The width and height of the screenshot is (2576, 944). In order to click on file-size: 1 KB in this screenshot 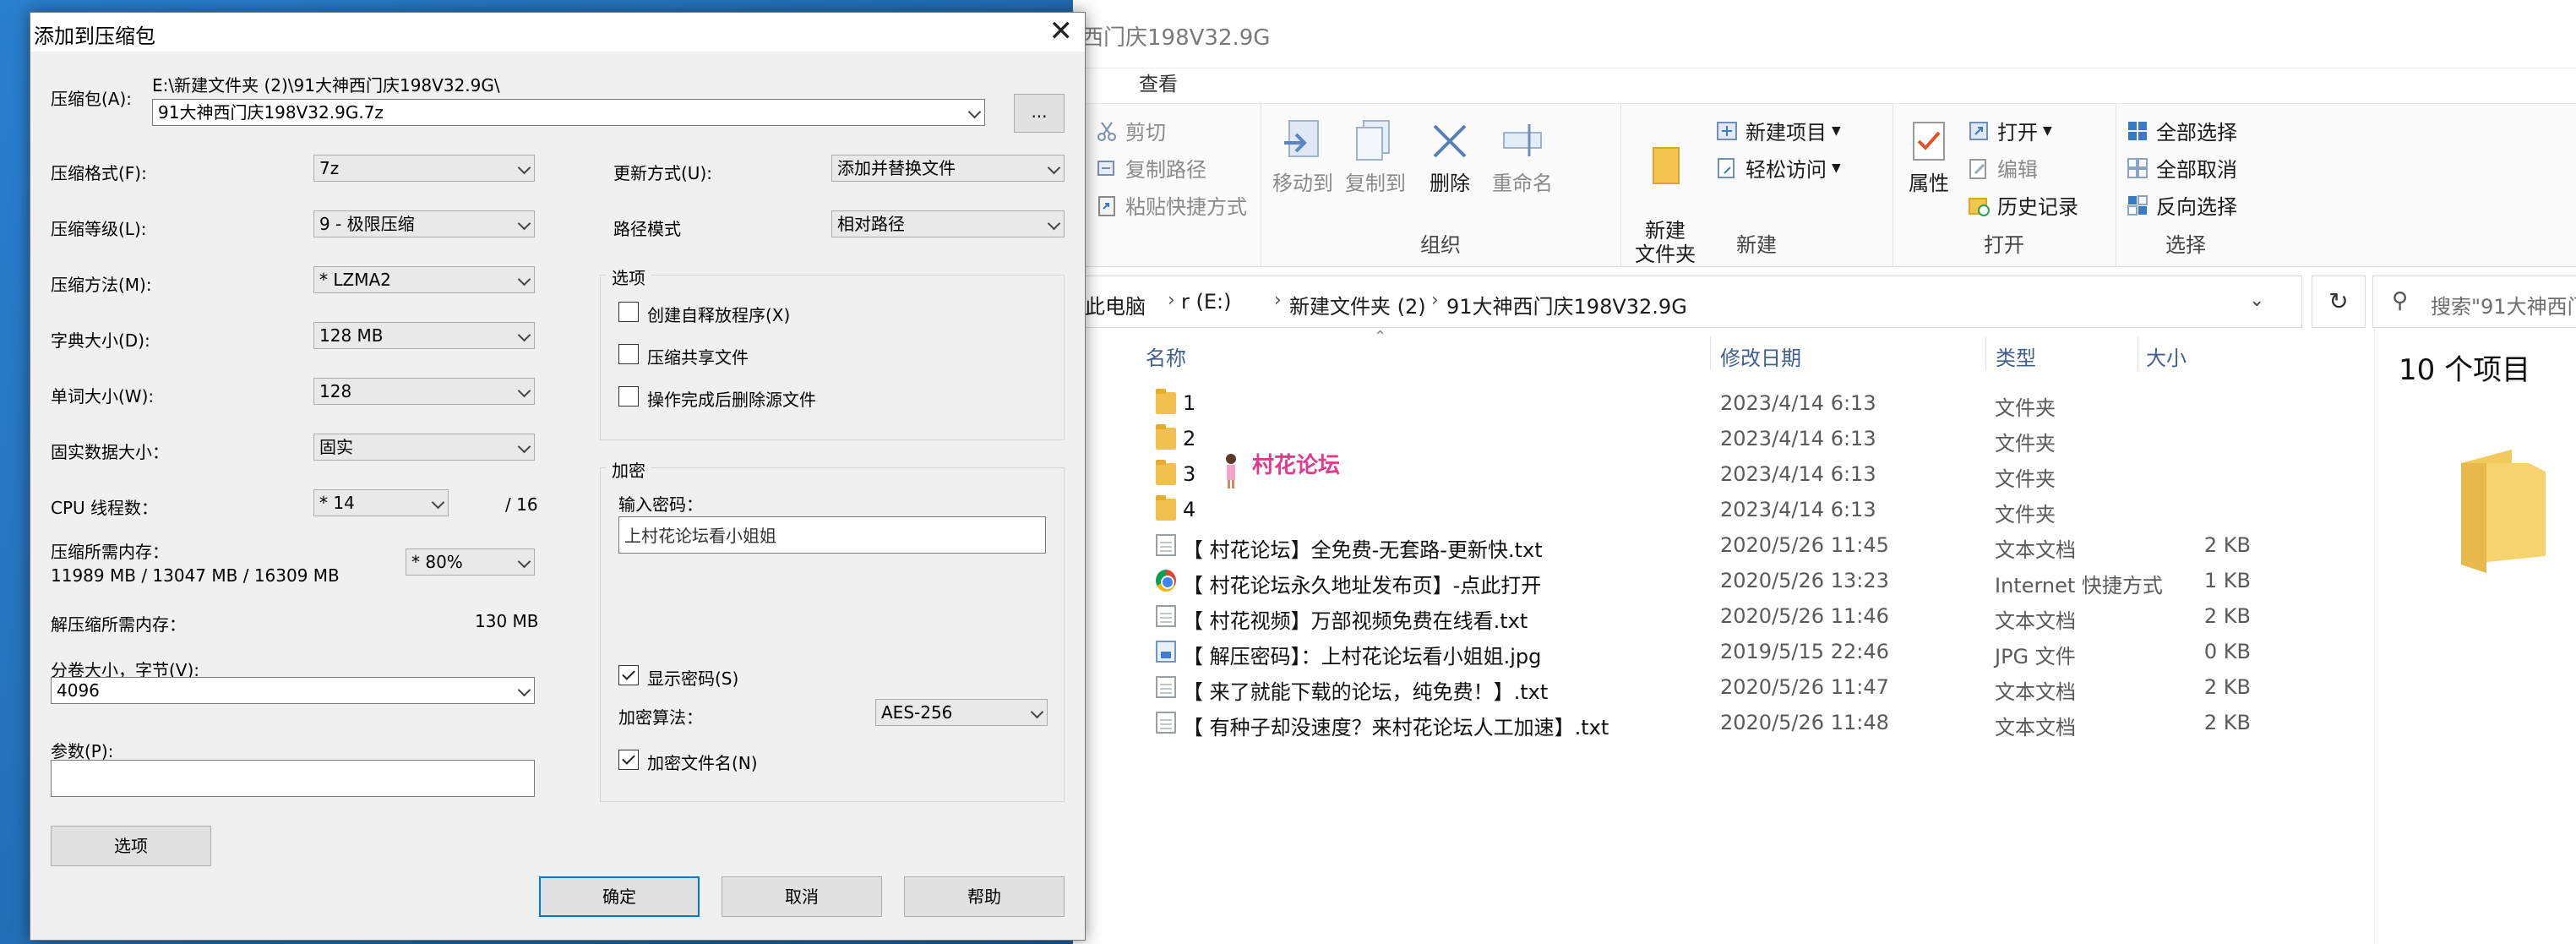, I will do `click(2227, 581)`.